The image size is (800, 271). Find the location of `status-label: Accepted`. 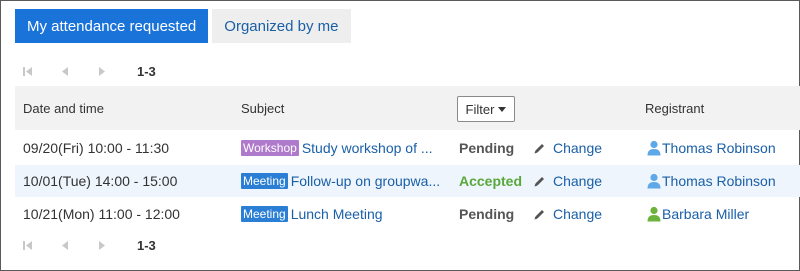

status-label: Accepted is located at coordinates (491, 181).